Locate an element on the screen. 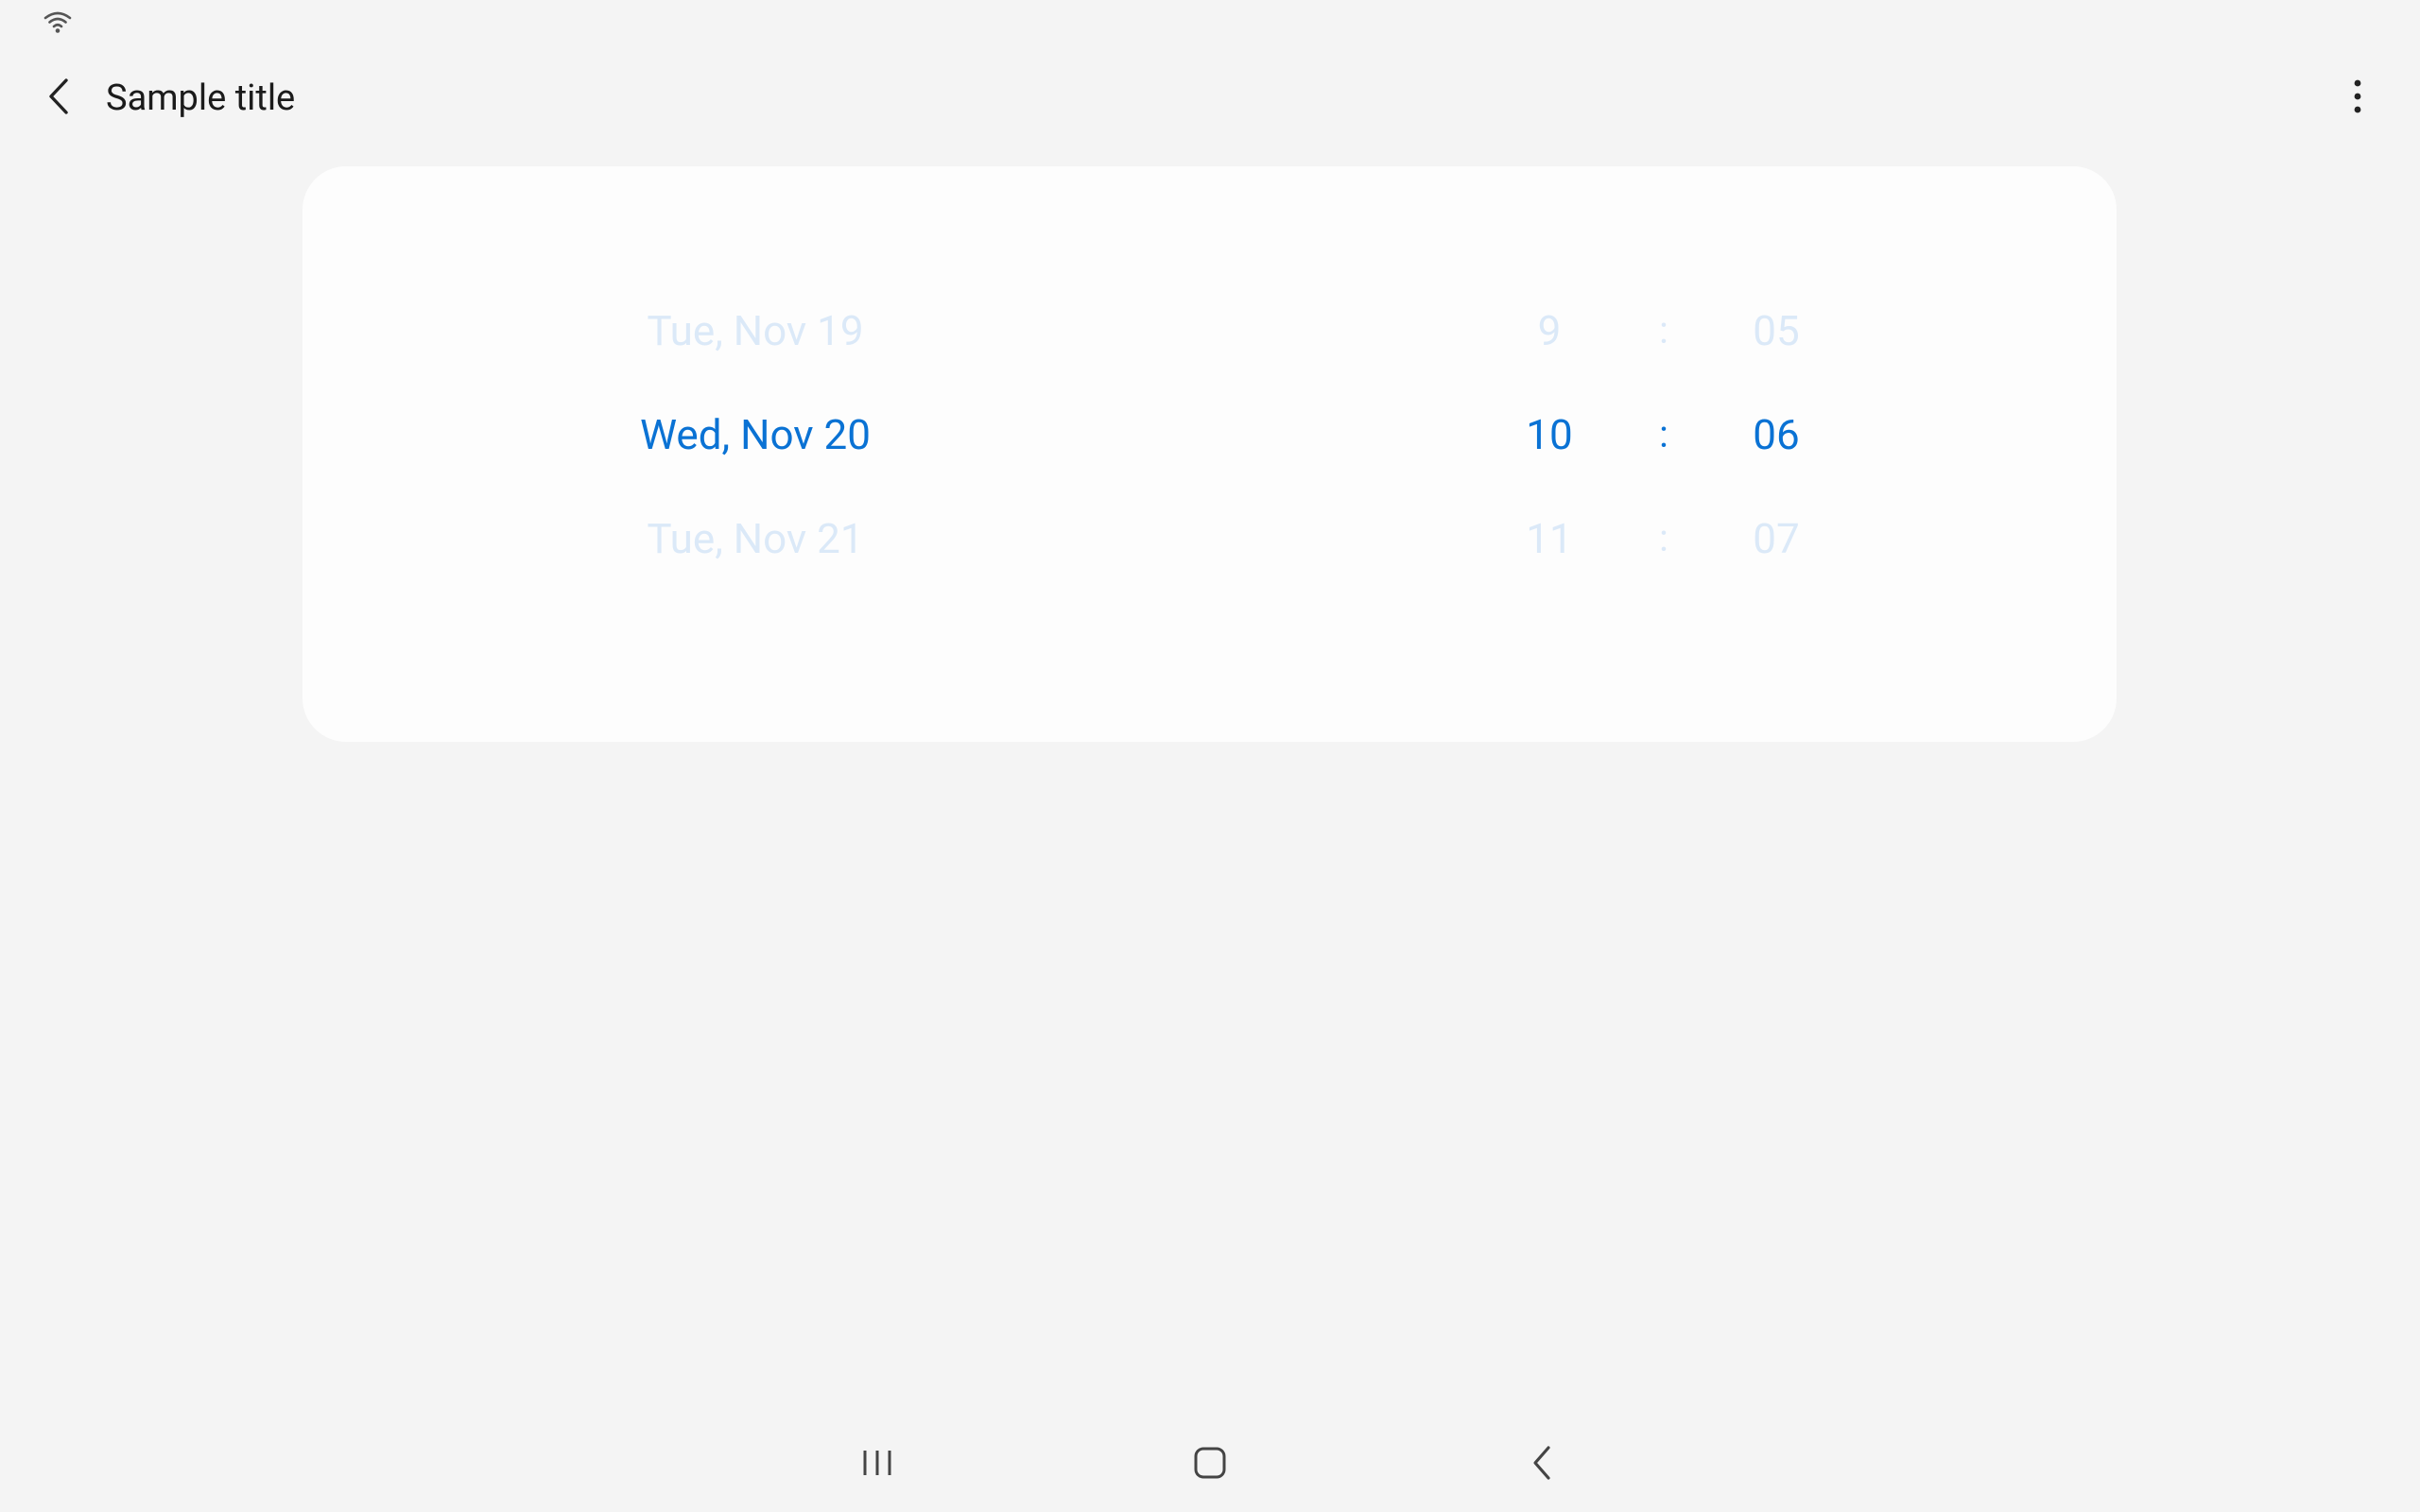  page-title: Sample title is located at coordinates (201, 98).